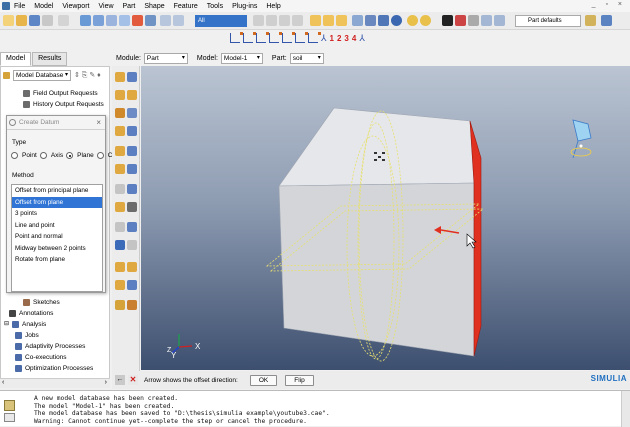 Image resolution: width=630 pixels, height=427 pixels. Describe the element at coordinates (215, 6) in the screenshot. I see `menu-tools: Tools` at that location.